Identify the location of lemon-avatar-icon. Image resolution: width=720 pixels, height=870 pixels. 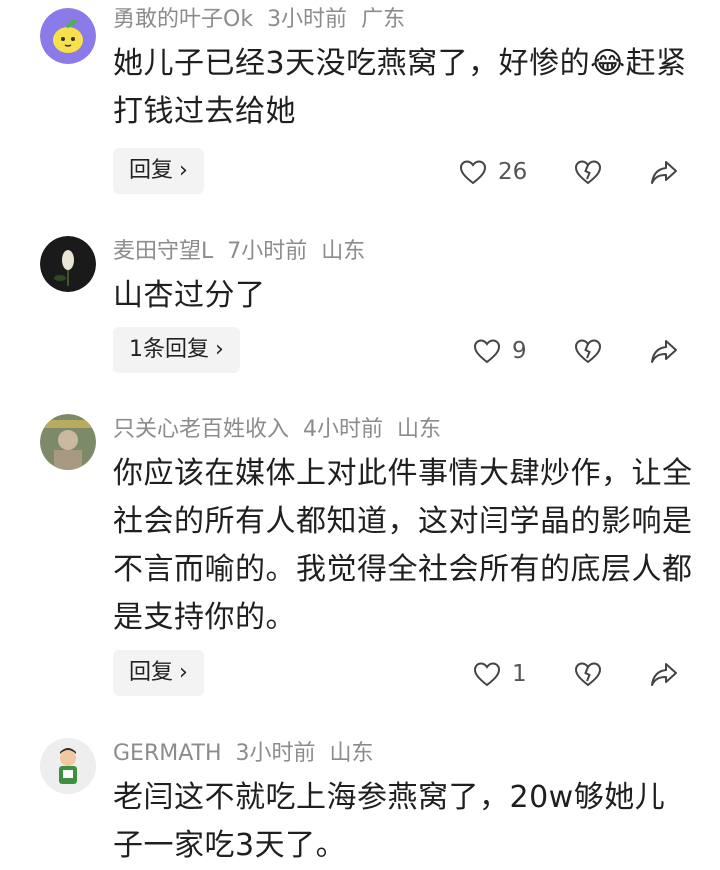
(68, 36).